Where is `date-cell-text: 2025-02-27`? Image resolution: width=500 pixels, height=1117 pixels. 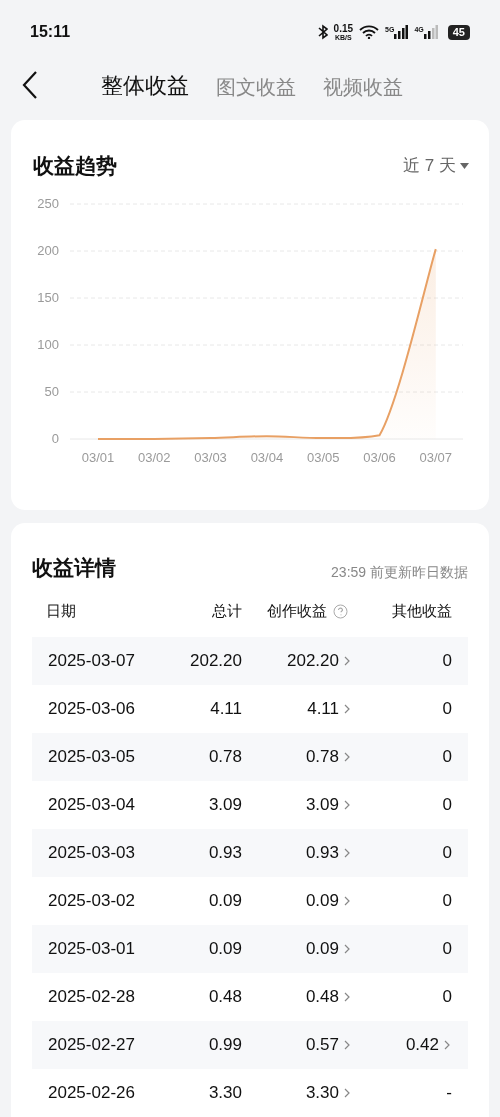
date-cell-text: 2025-02-27 is located at coordinates (92, 1045).